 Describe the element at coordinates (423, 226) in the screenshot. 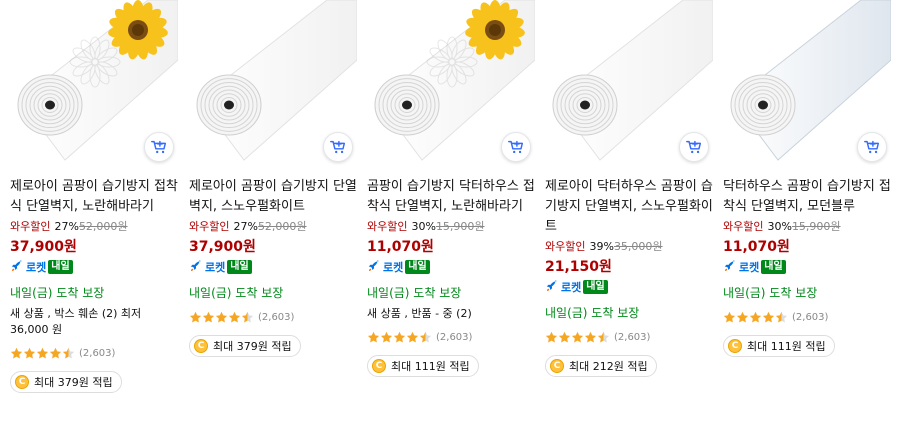

I see `discount-rate: 30%` at that location.